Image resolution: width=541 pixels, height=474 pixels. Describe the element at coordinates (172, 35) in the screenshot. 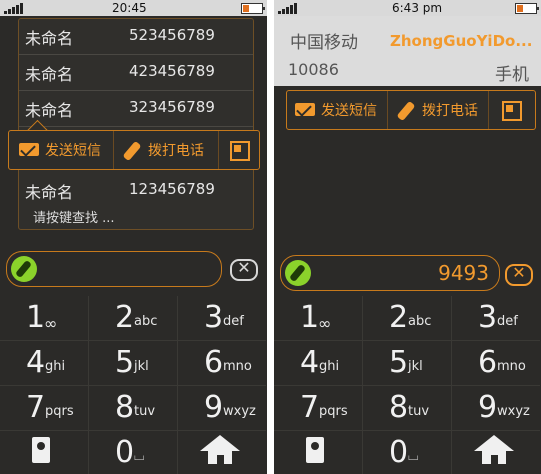

I see `contact-number: 523456789` at that location.